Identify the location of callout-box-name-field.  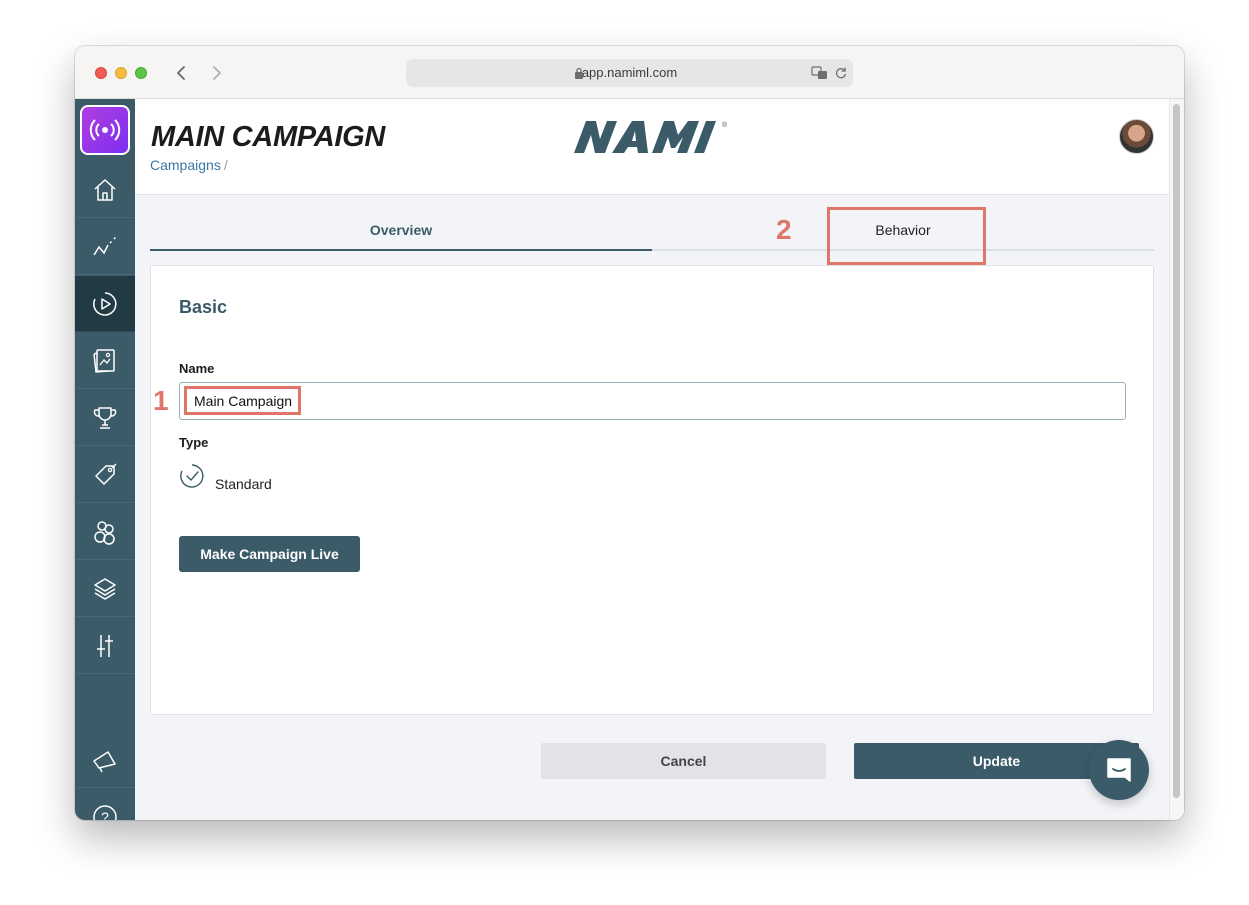
(242, 400).